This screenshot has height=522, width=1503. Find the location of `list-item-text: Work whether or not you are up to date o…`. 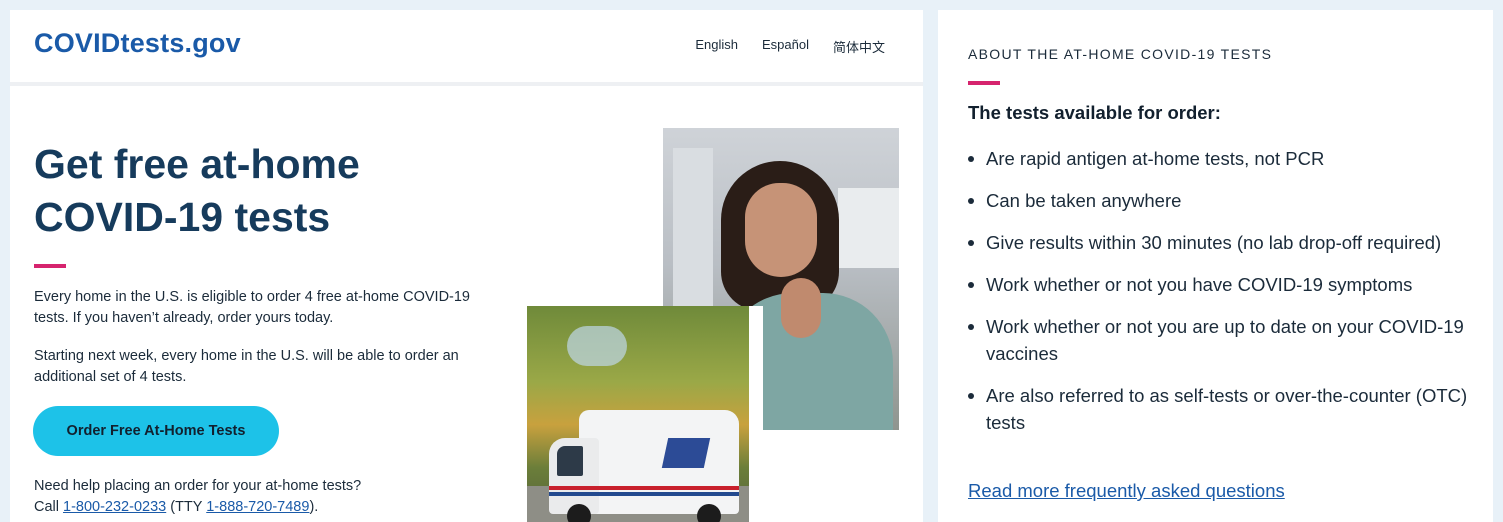

list-item-text: Work whether or not you are up to date o… is located at coordinates (1225, 340).